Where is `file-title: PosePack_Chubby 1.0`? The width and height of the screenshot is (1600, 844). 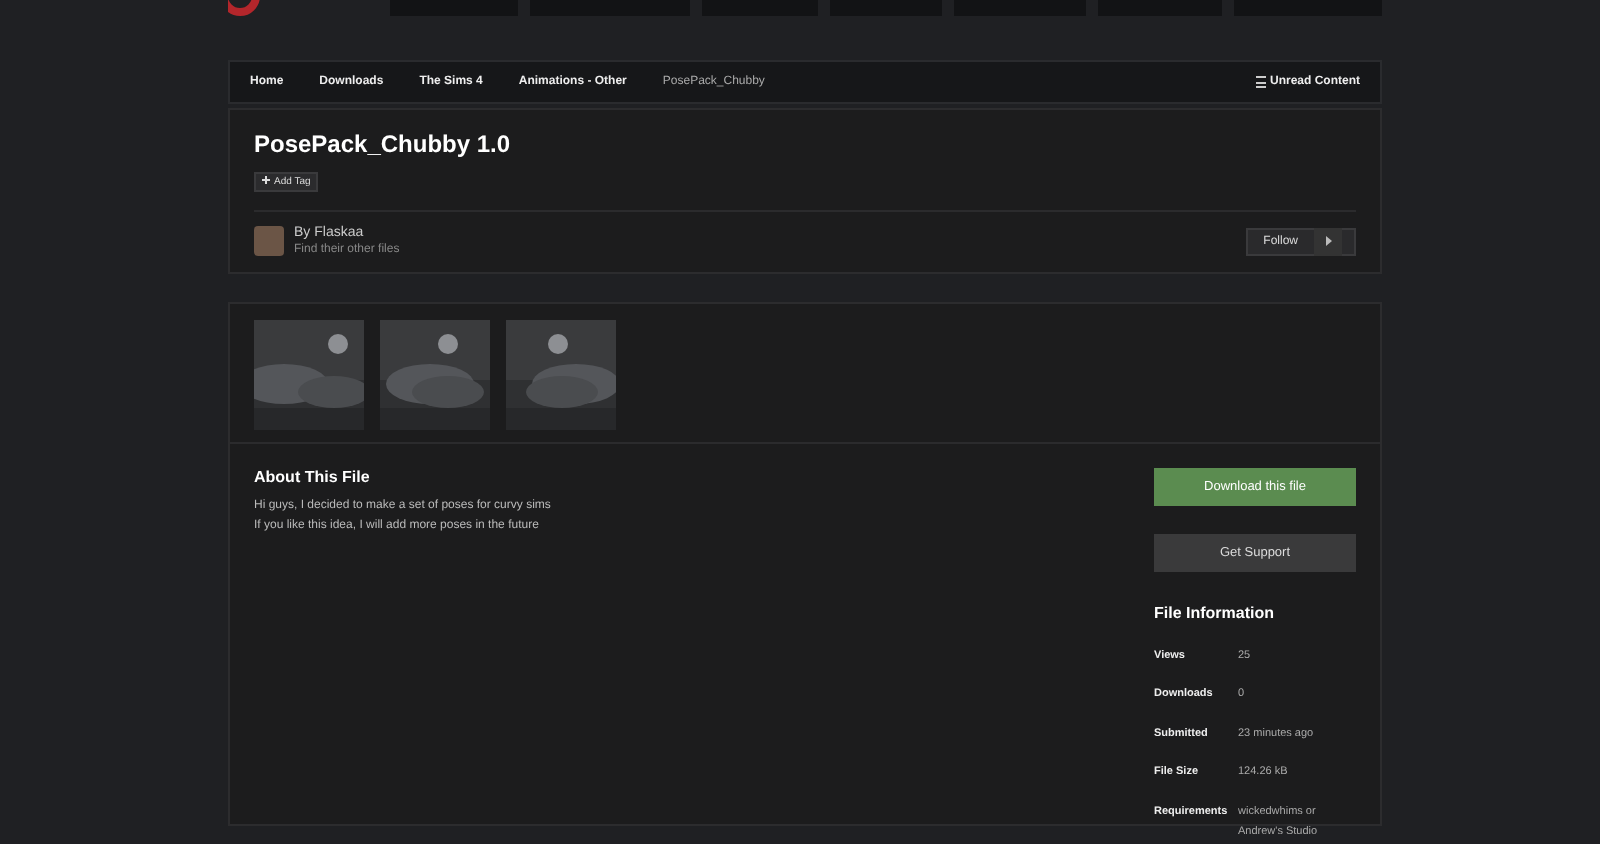 file-title: PosePack_Chubby 1.0 is located at coordinates (383, 144).